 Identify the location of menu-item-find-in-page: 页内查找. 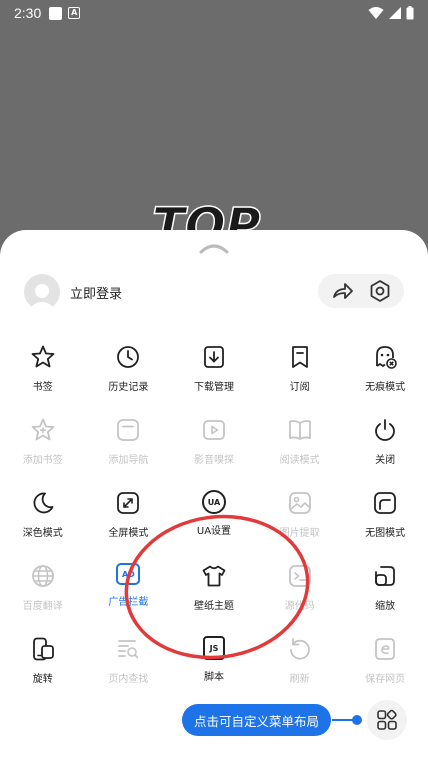
(129, 666).